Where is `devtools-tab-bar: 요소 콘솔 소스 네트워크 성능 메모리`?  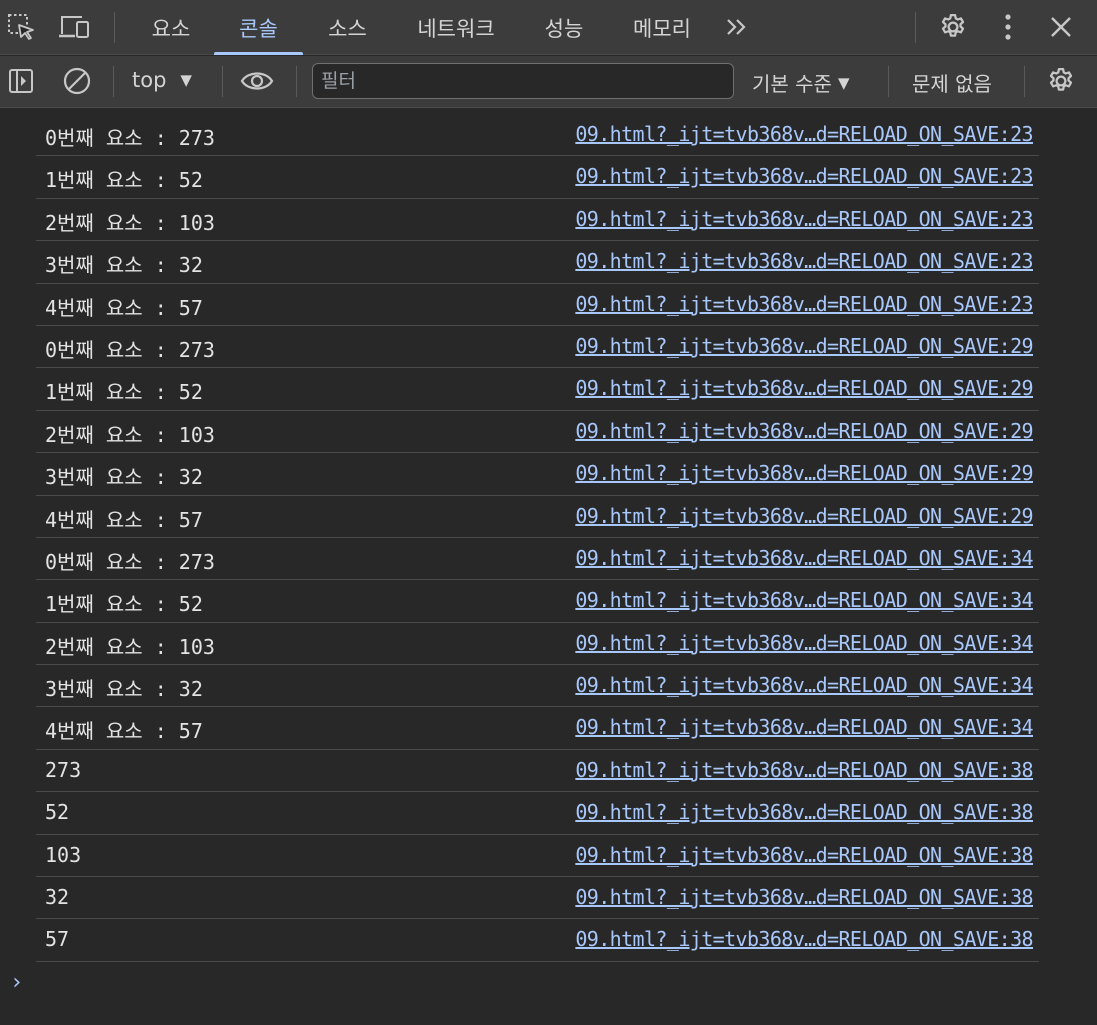
devtools-tab-bar: 요소 콘솔 소스 네트워크 성능 메모리 is located at coordinates (548, 27).